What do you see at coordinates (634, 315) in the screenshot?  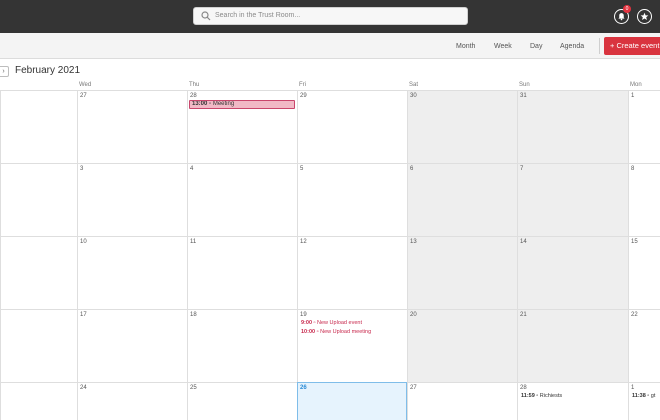 I see `day-number: 22` at bounding box center [634, 315].